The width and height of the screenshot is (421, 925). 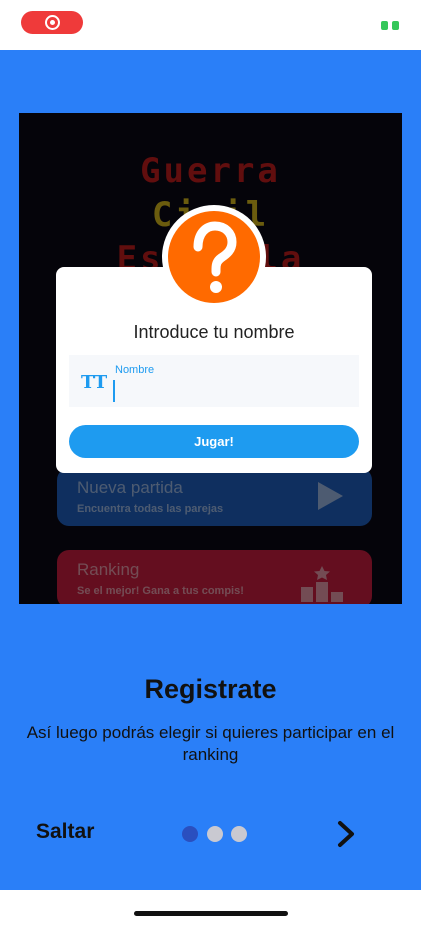 What do you see at coordinates (210, 754) in the screenshot?
I see `description-line-2: ranking` at bounding box center [210, 754].